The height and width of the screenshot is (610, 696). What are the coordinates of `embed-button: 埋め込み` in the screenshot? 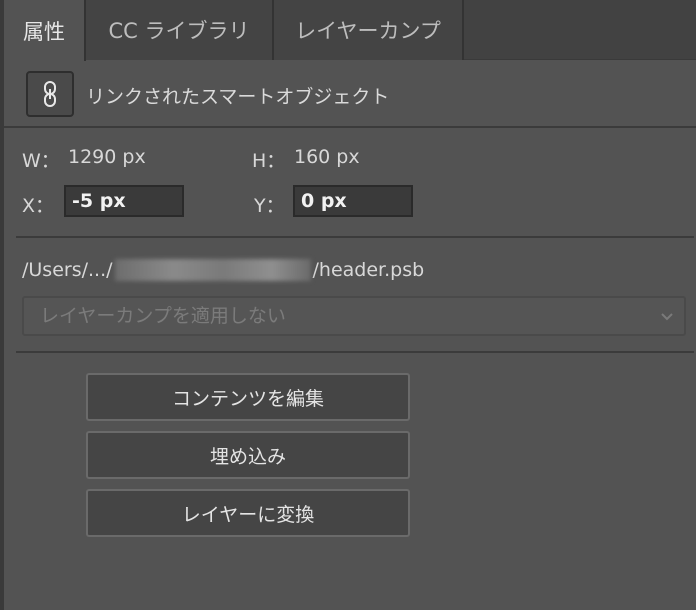 It's located at (248, 455).